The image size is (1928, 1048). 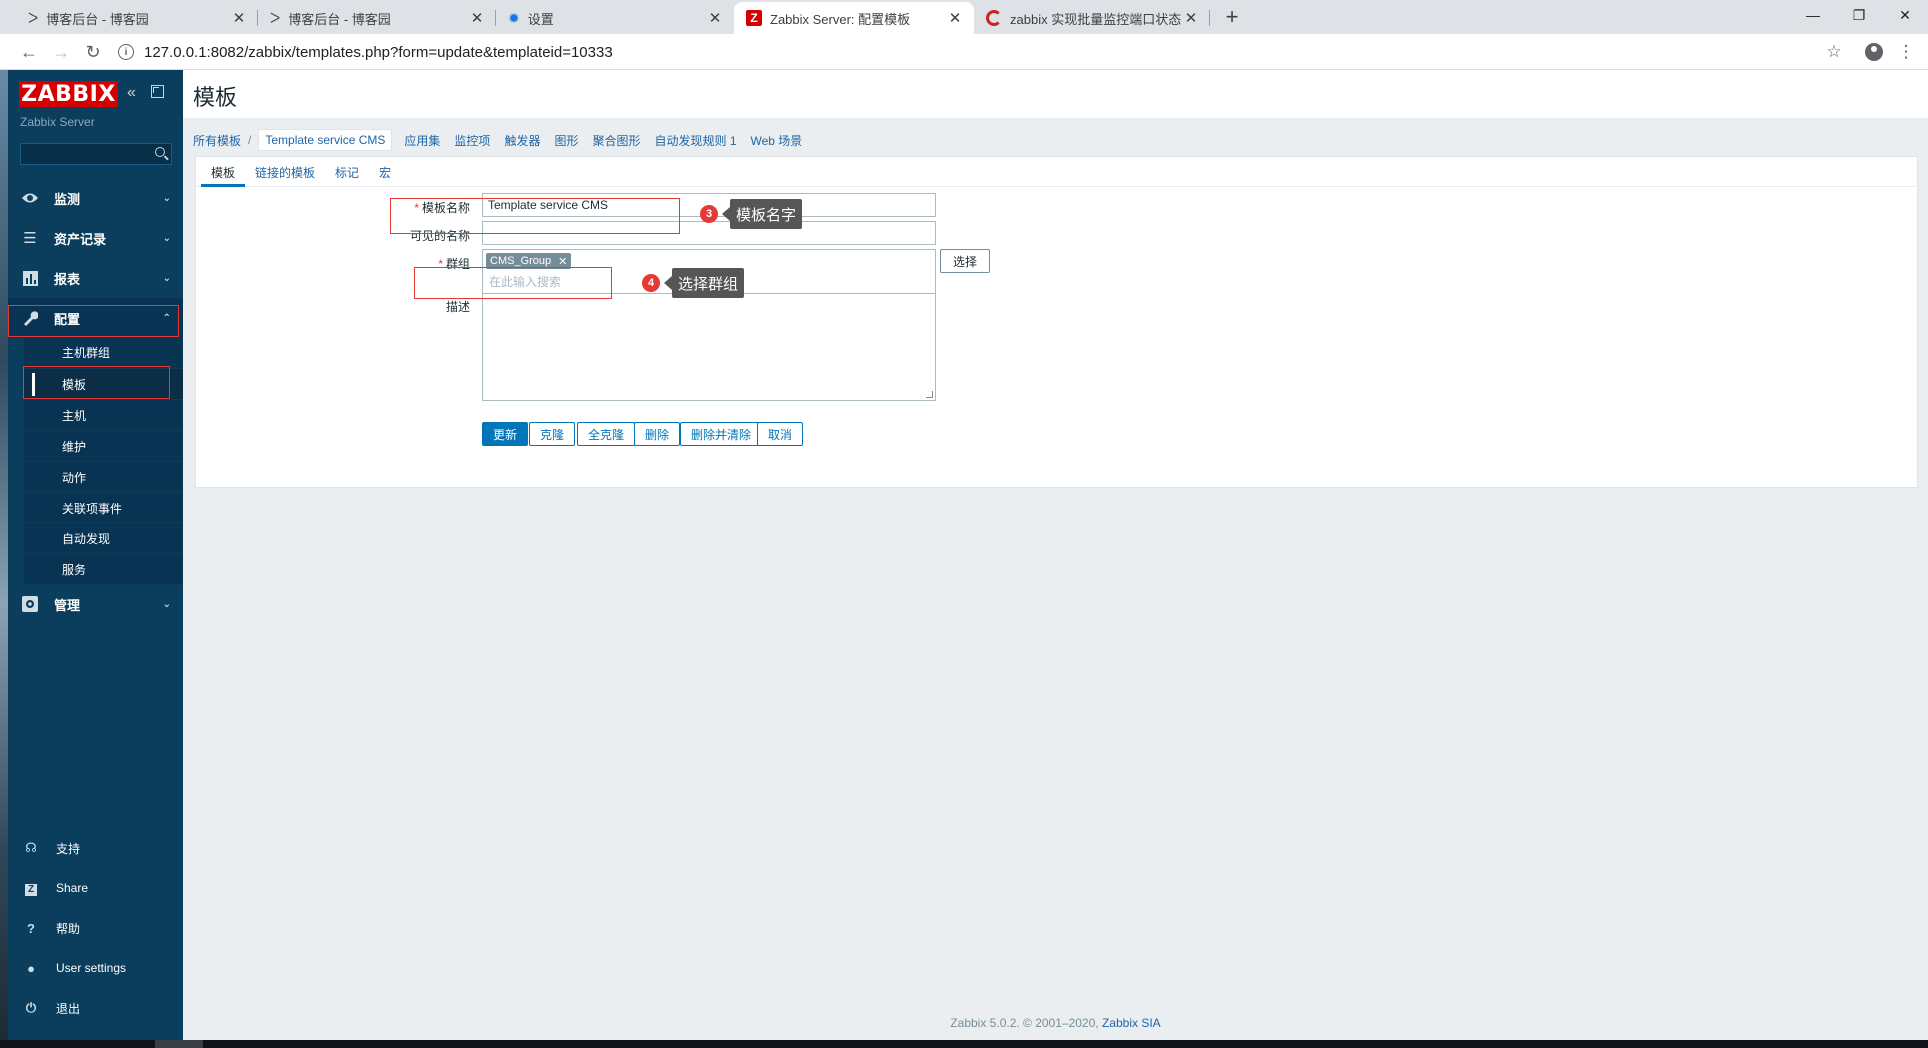 I want to click on browser-tab: zabbix 实现批量监控端口状态 批 ✕, so click(x=1092, y=18).